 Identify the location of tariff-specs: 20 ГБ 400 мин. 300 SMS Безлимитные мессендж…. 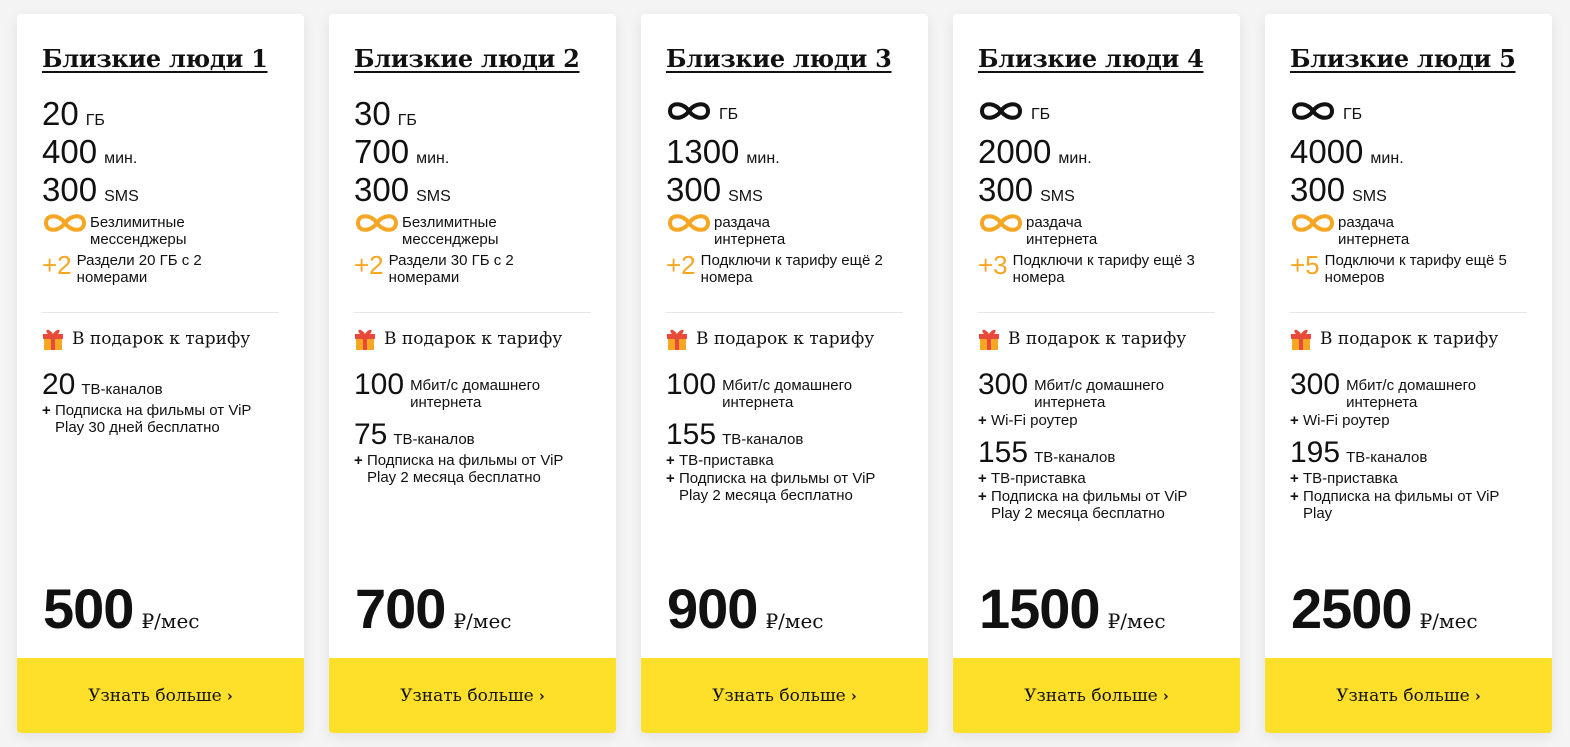
(160, 190).